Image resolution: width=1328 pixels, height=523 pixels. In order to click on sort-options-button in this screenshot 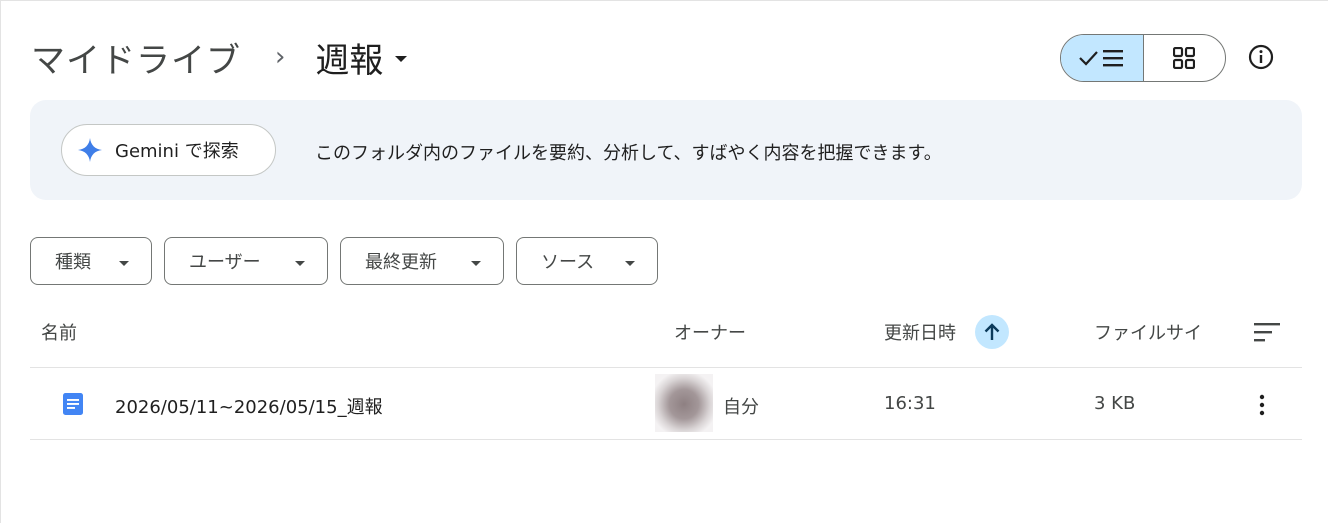, I will do `click(1267, 332)`.